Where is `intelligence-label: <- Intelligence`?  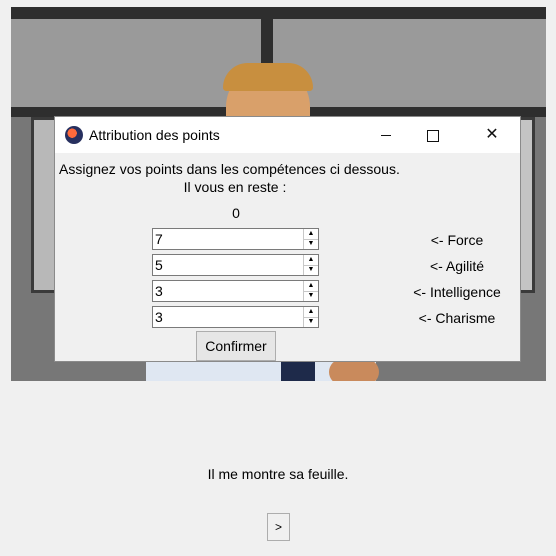
intelligence-label: <- Intelligence is located at coordinates (457, 292).